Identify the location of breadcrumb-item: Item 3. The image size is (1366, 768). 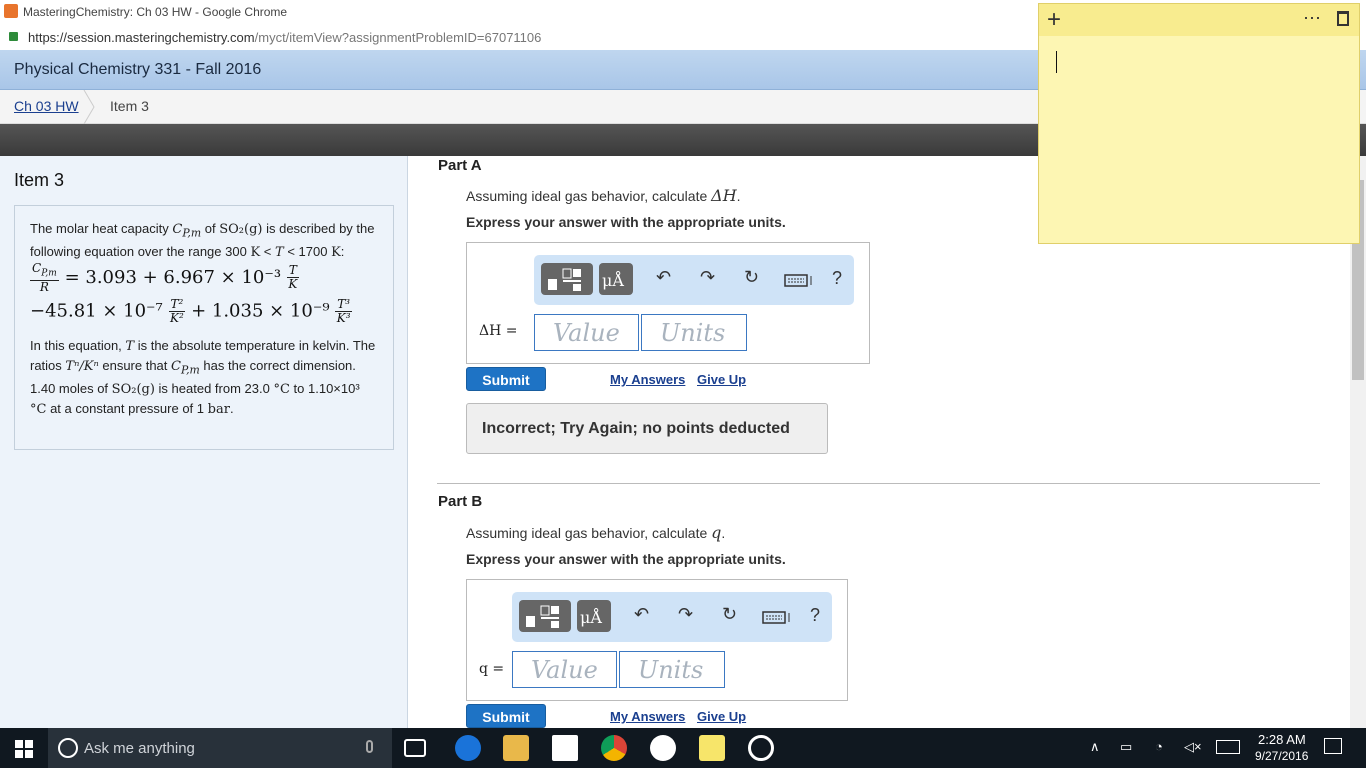
(129, 106).